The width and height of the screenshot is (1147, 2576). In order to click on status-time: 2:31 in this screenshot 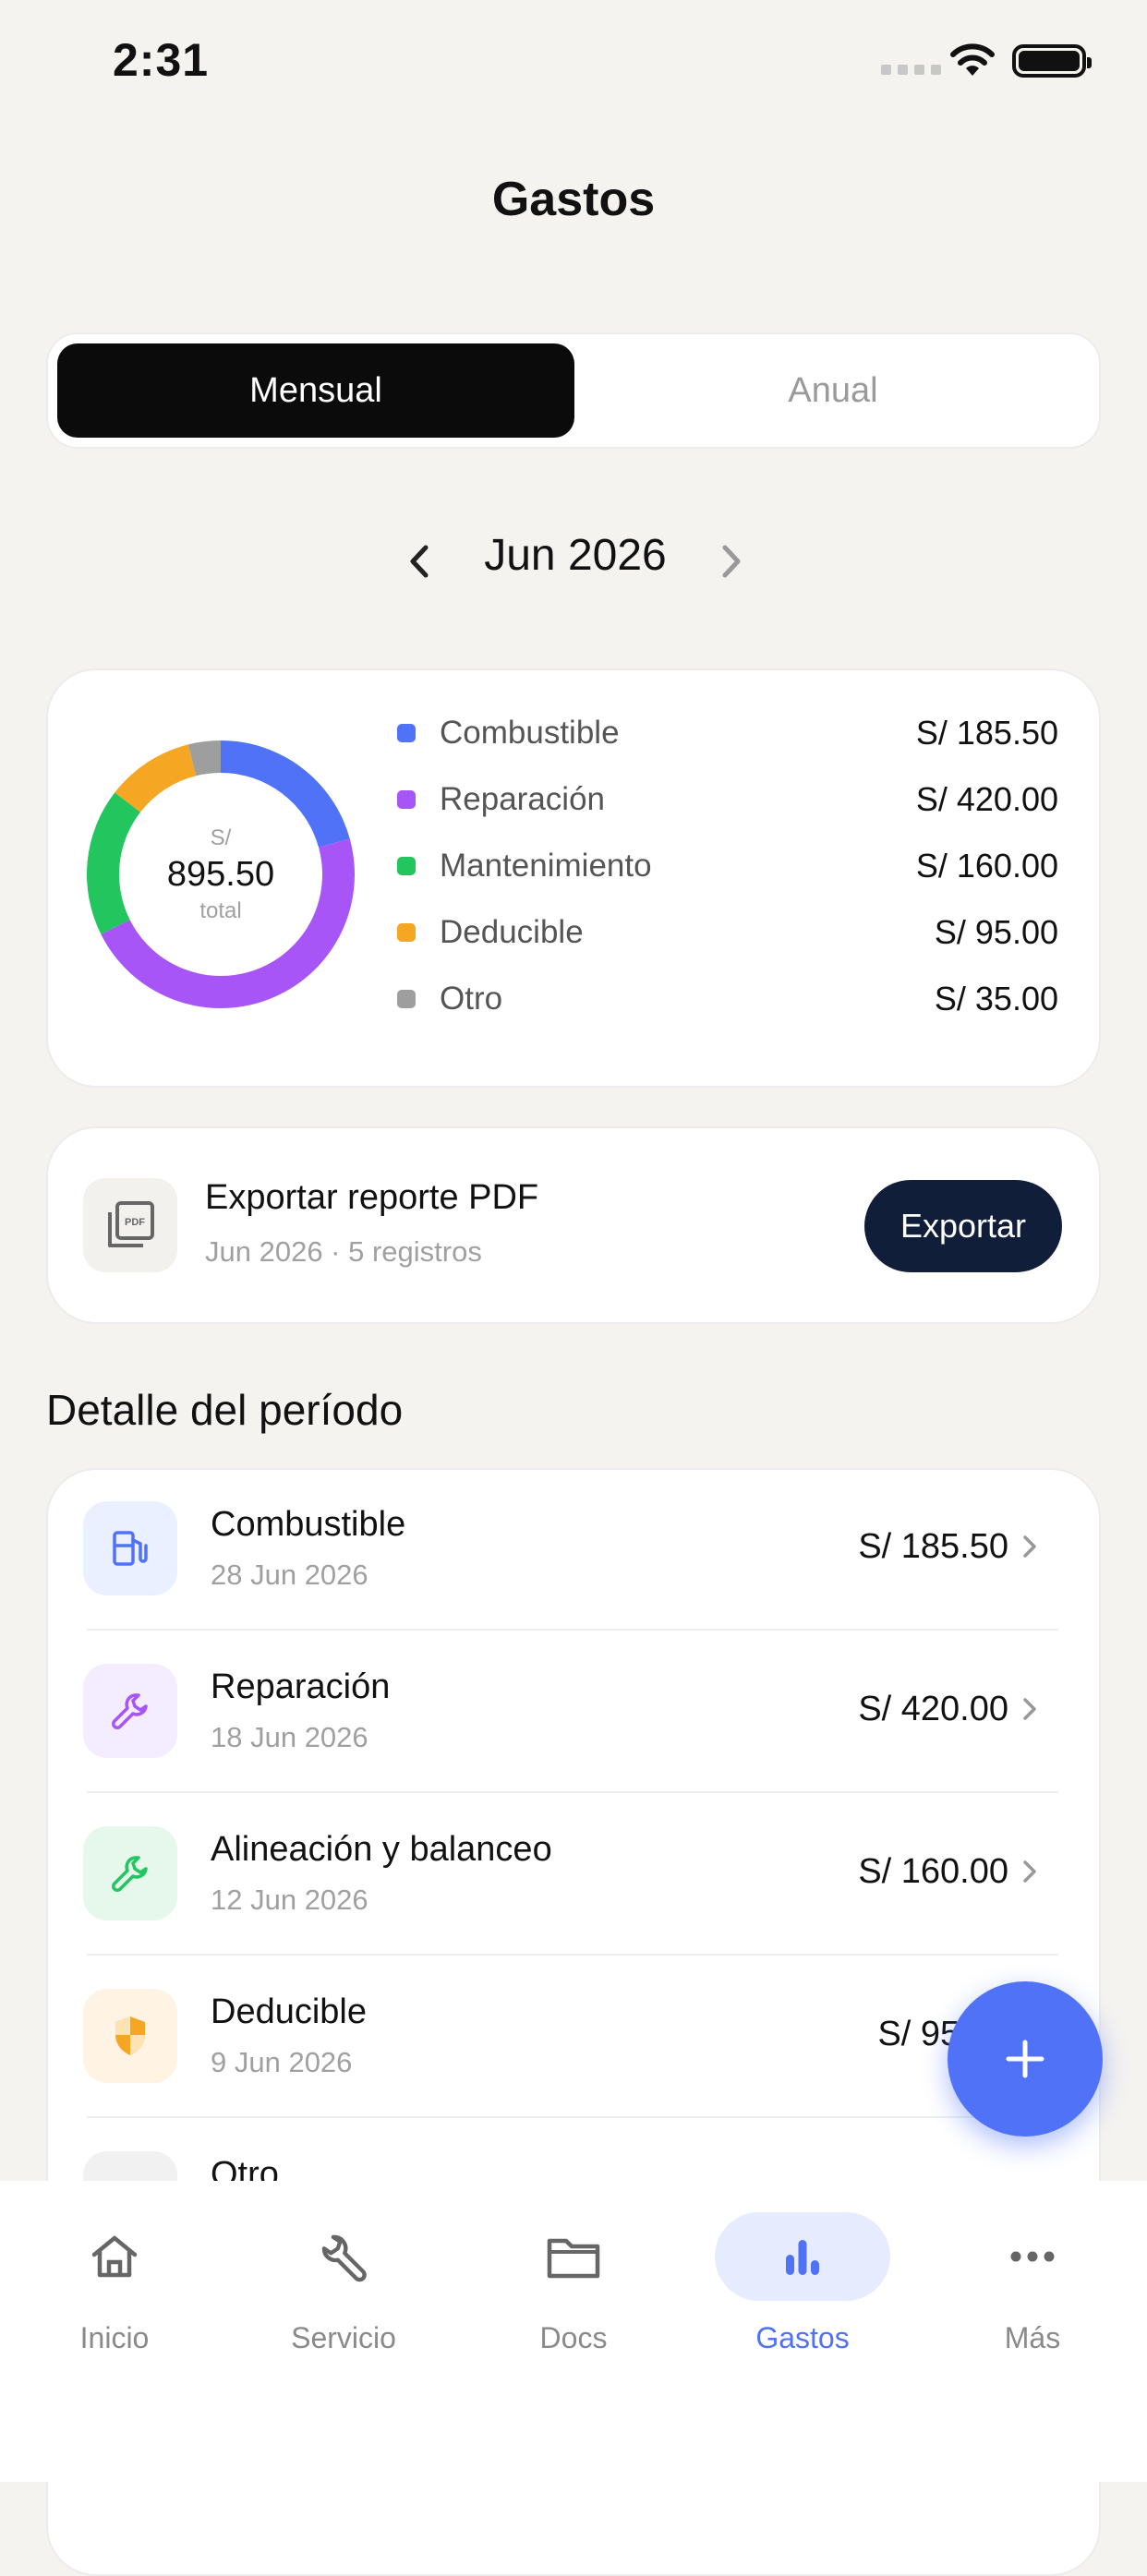, I will do `click(161, 60)`.